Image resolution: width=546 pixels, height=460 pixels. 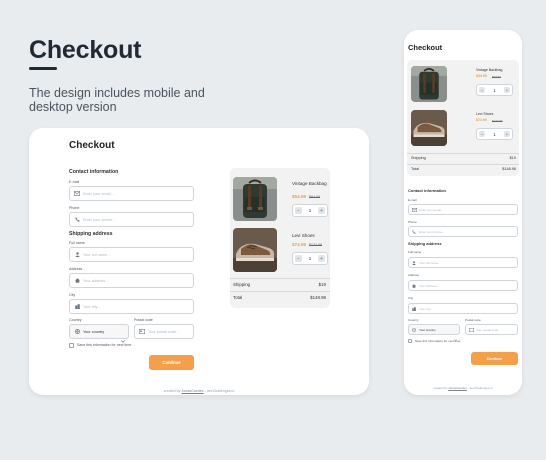 What do you see at coordinates (99, 333) in the screenshot?
I see `country-select: Your country` at bounding box center [99, 333].